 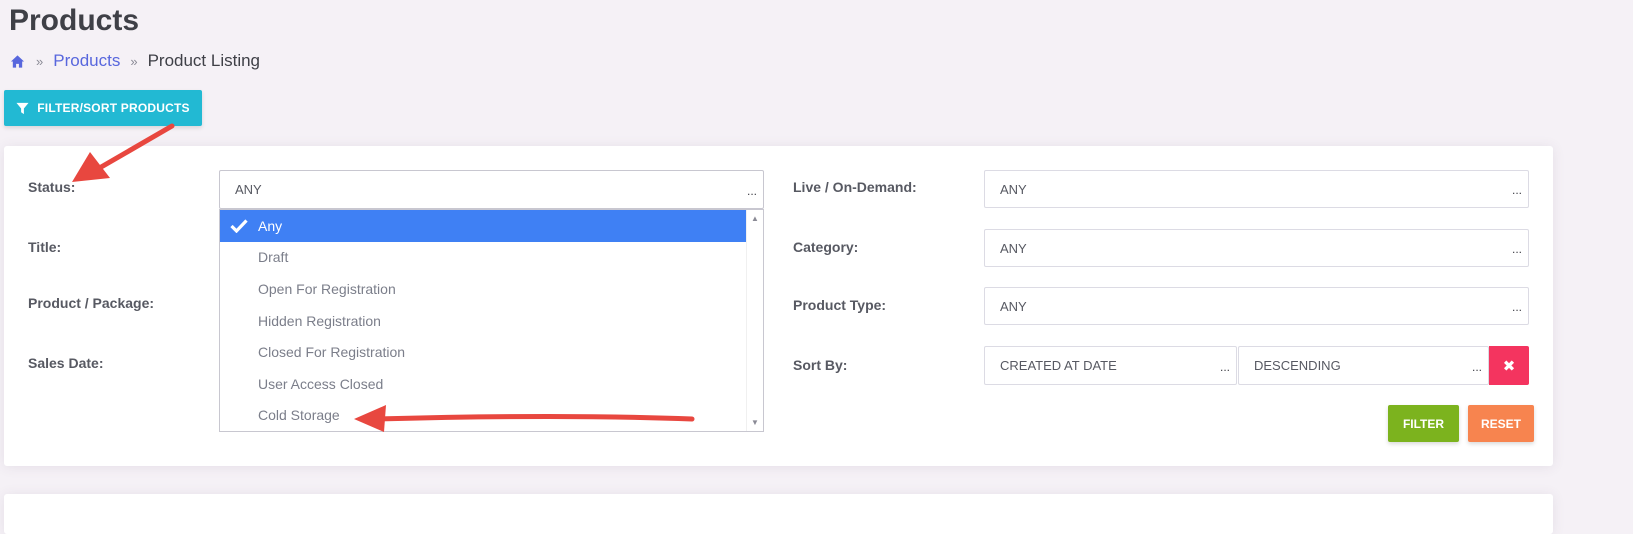 What do you see at coordinates (1013, 248) in the screenshot?
I see `category-value: ANY` at bounding box center [1013, 248].